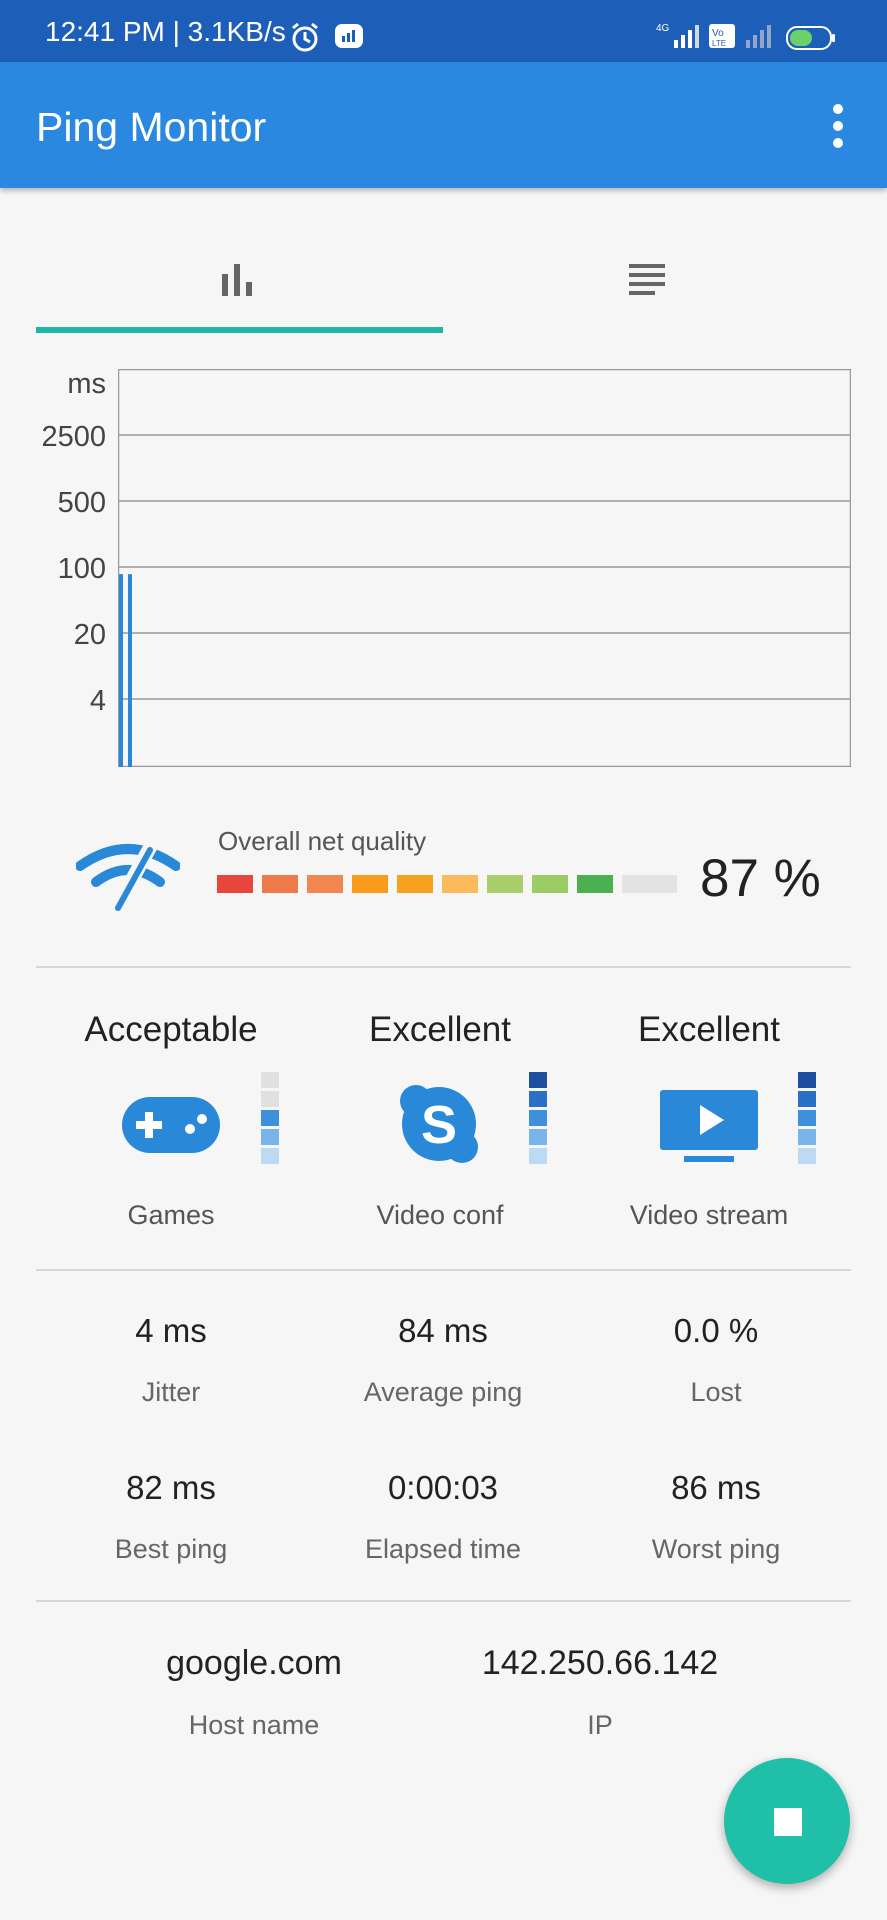  I want to click on average-ping-value: 84 ms, so click(443, 1330).